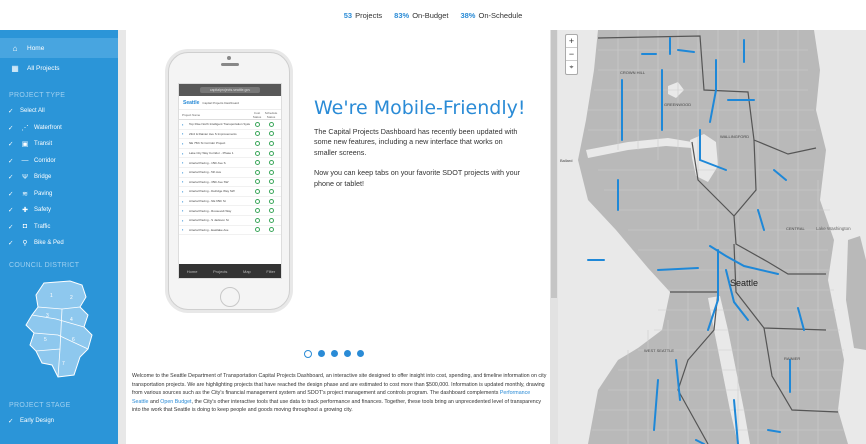 Image resolution: width=866 pixels, height=444 pixels. I want to click on phone-header: Seattle Capital Projects Dashboard, so click(230, 103).